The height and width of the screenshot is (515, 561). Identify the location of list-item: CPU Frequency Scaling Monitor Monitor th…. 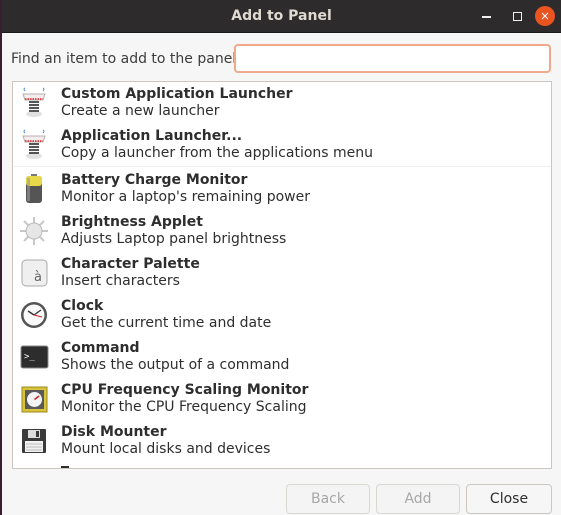
(282, 399).